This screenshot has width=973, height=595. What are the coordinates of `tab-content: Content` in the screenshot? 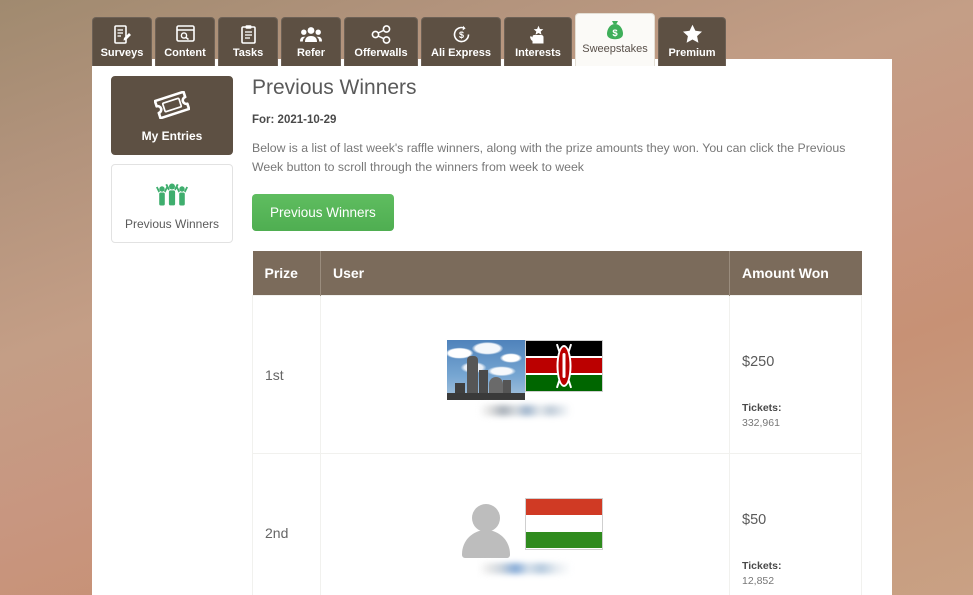 It's located at (185, 41).